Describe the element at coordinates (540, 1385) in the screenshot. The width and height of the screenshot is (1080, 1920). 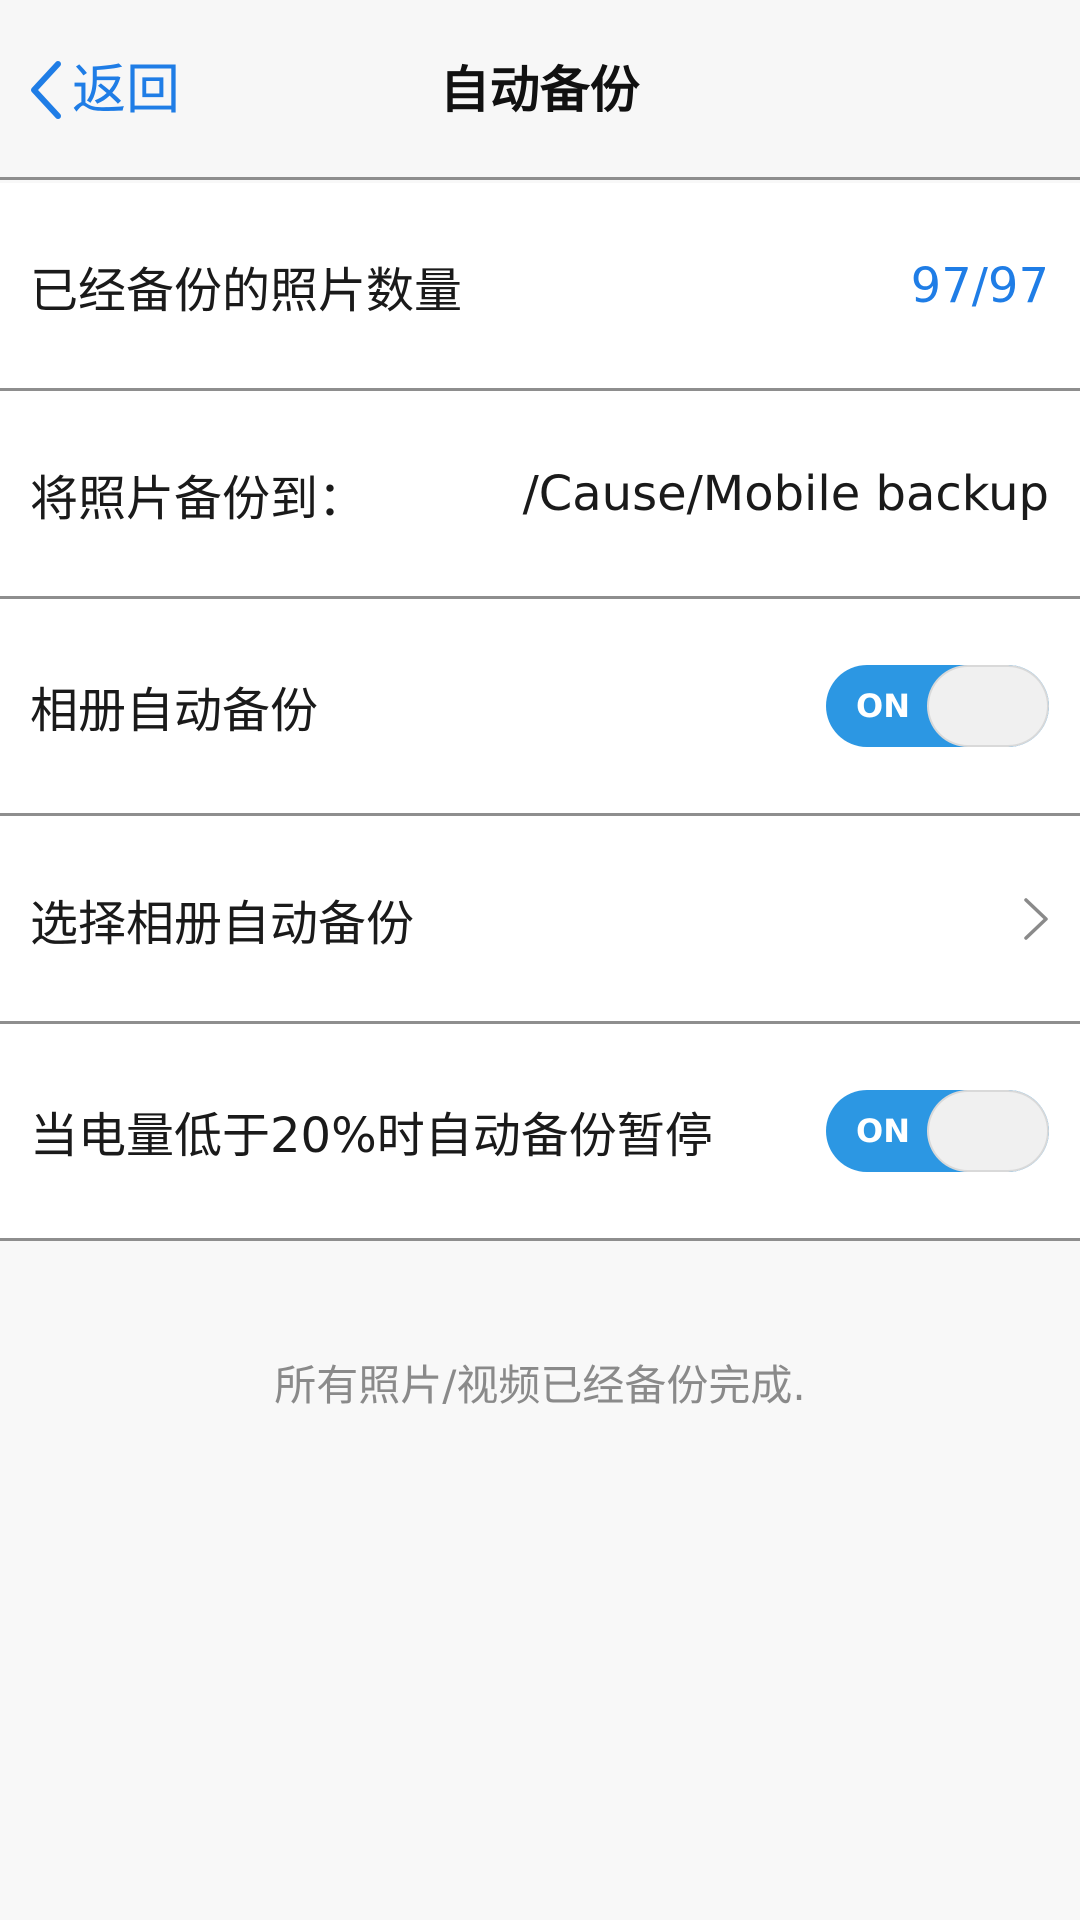
I see `backup-complete-note: 所有照片/视频已经备份完成.` at that location.